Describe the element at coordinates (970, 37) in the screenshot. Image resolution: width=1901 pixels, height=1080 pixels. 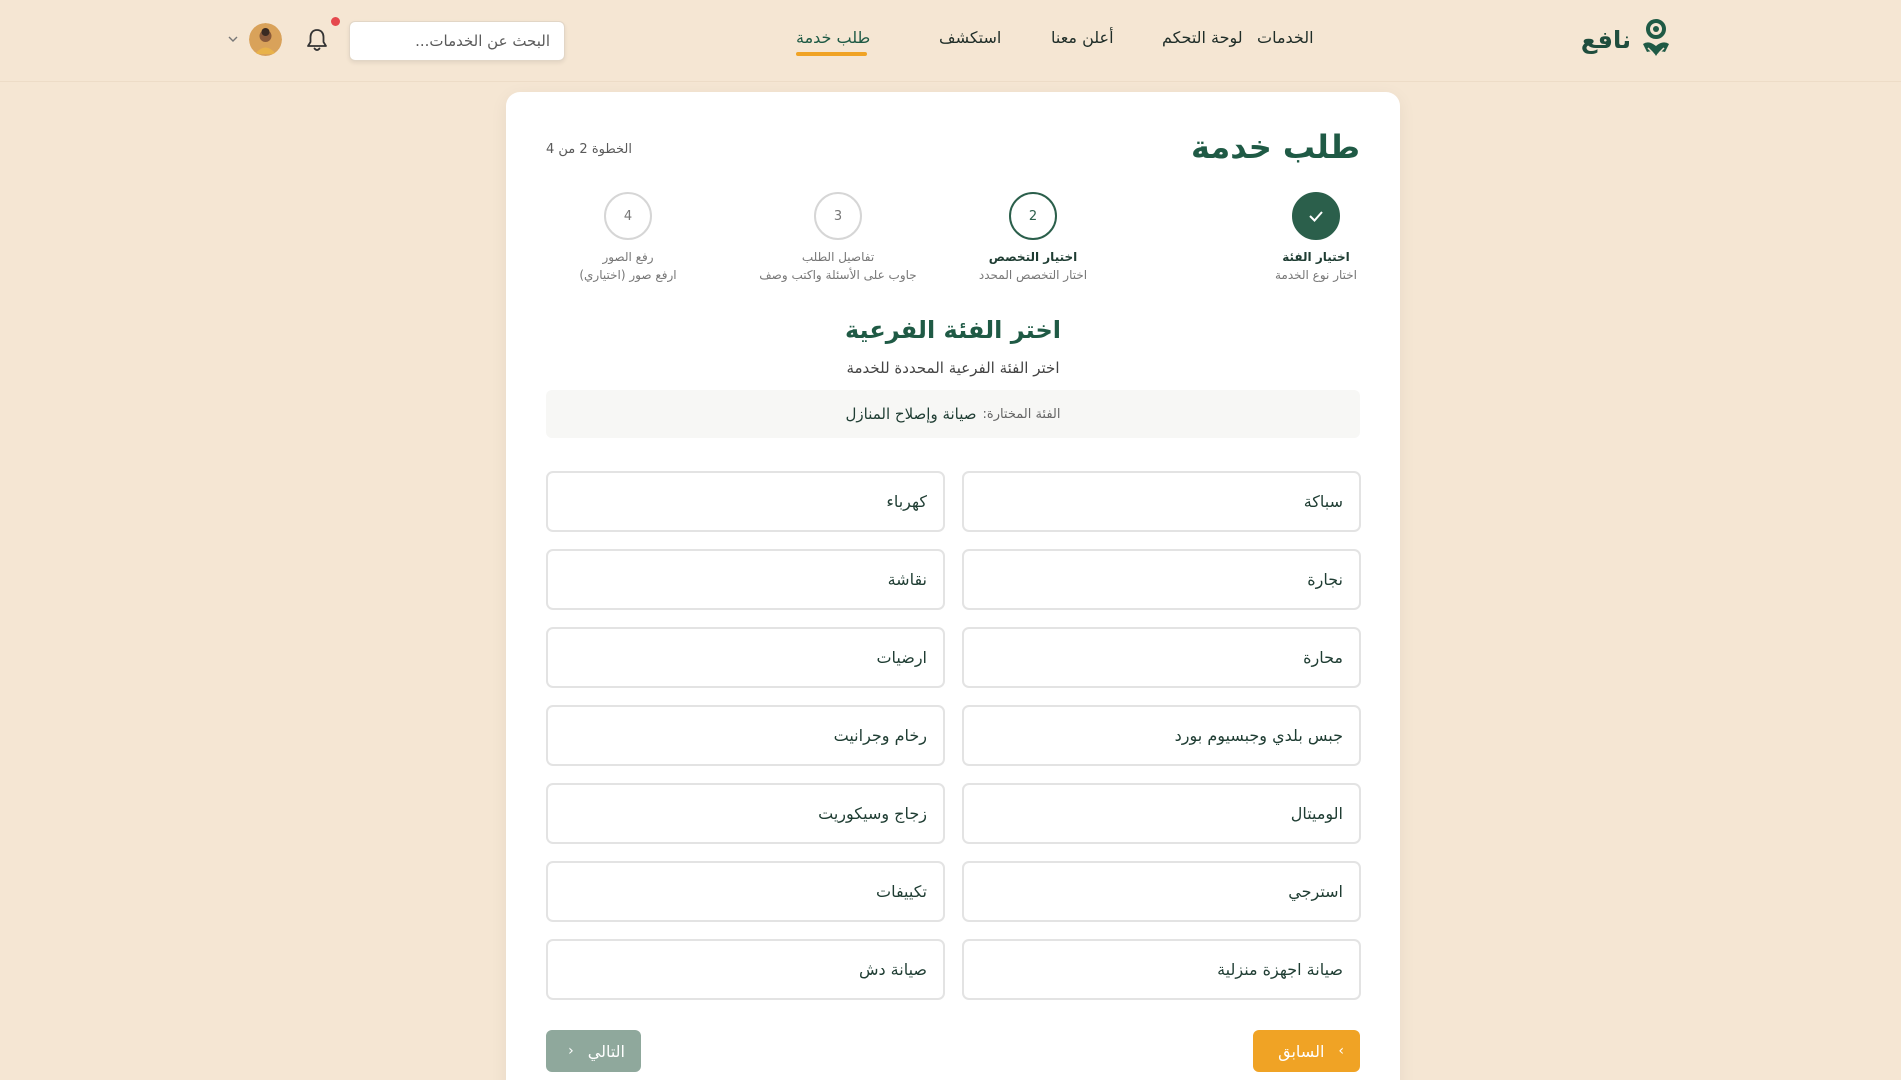
I see `nav-explore: استكشف` at that location.